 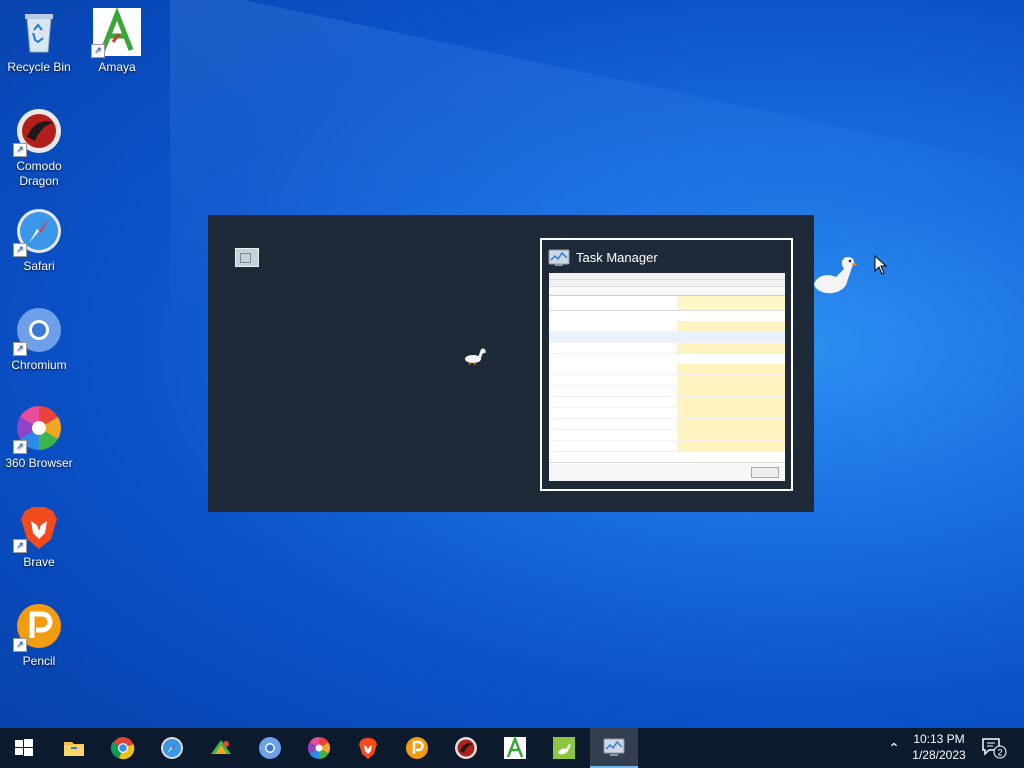 I want to click on desktop-icon-safari: ↗ Safari, so click(x=39, y=240).